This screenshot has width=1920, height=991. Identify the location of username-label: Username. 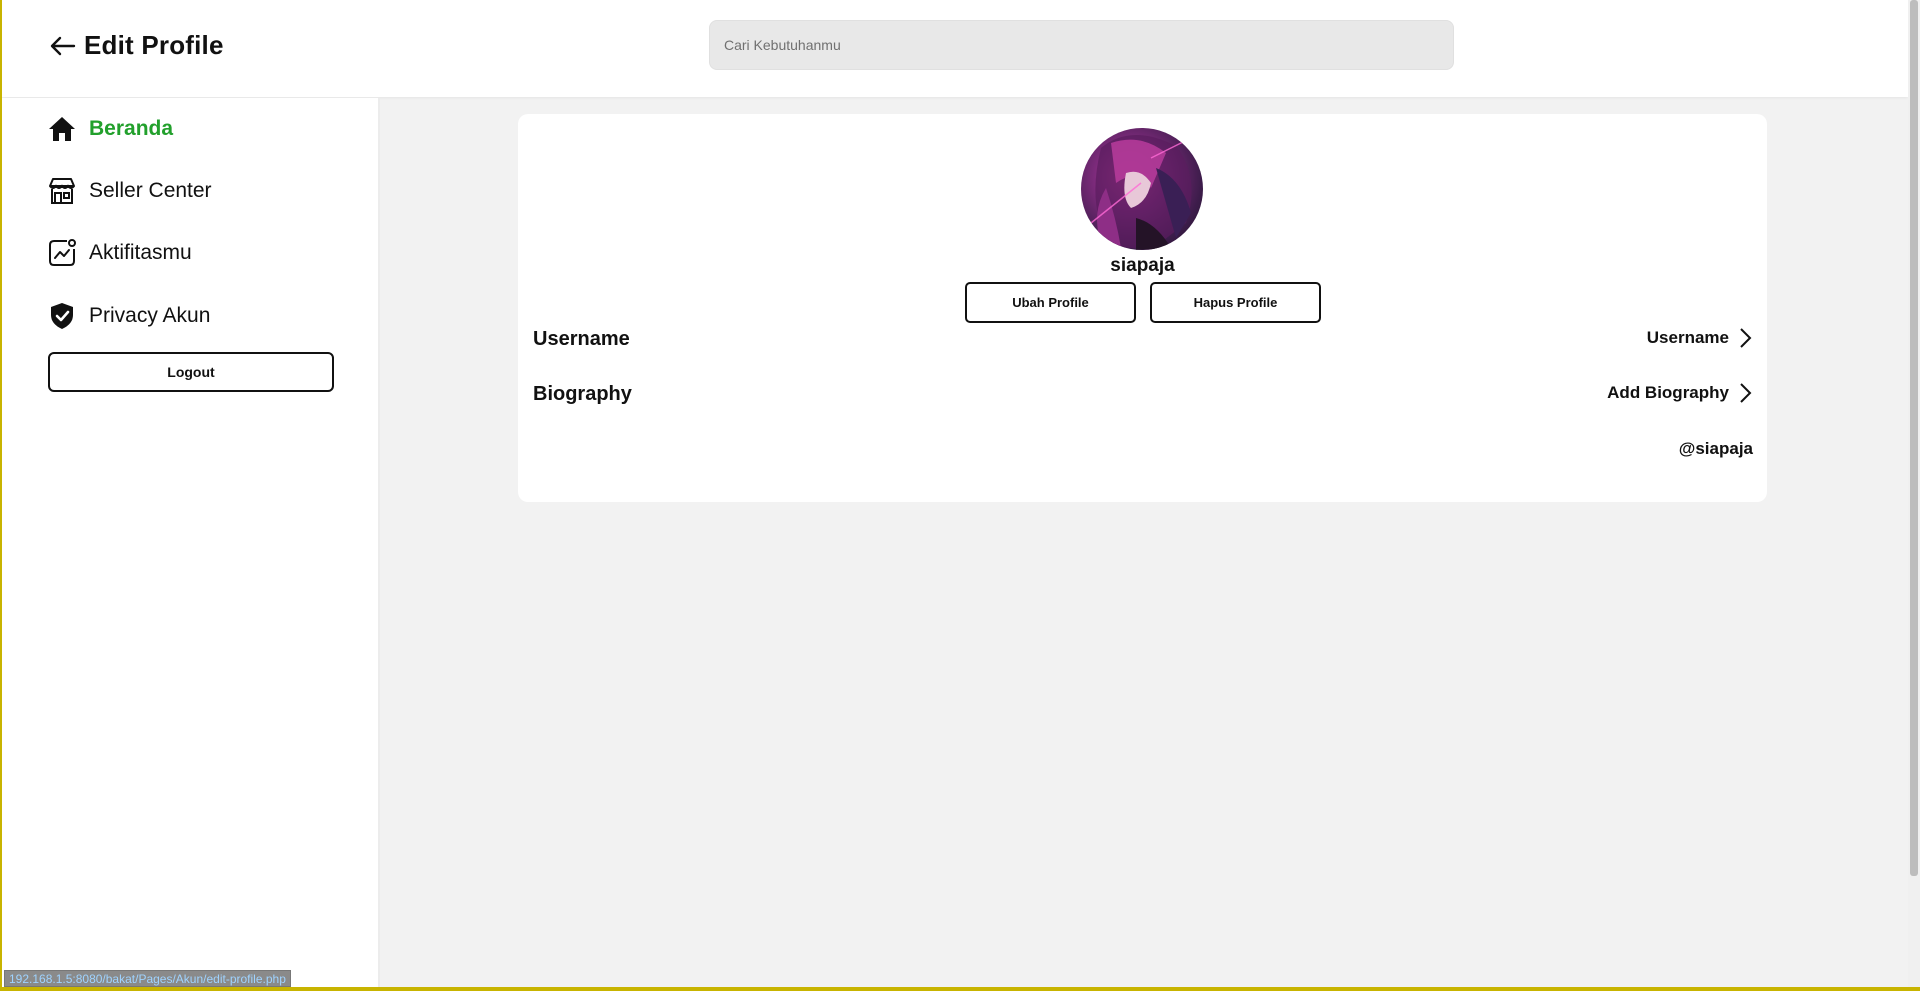
(581, 339).